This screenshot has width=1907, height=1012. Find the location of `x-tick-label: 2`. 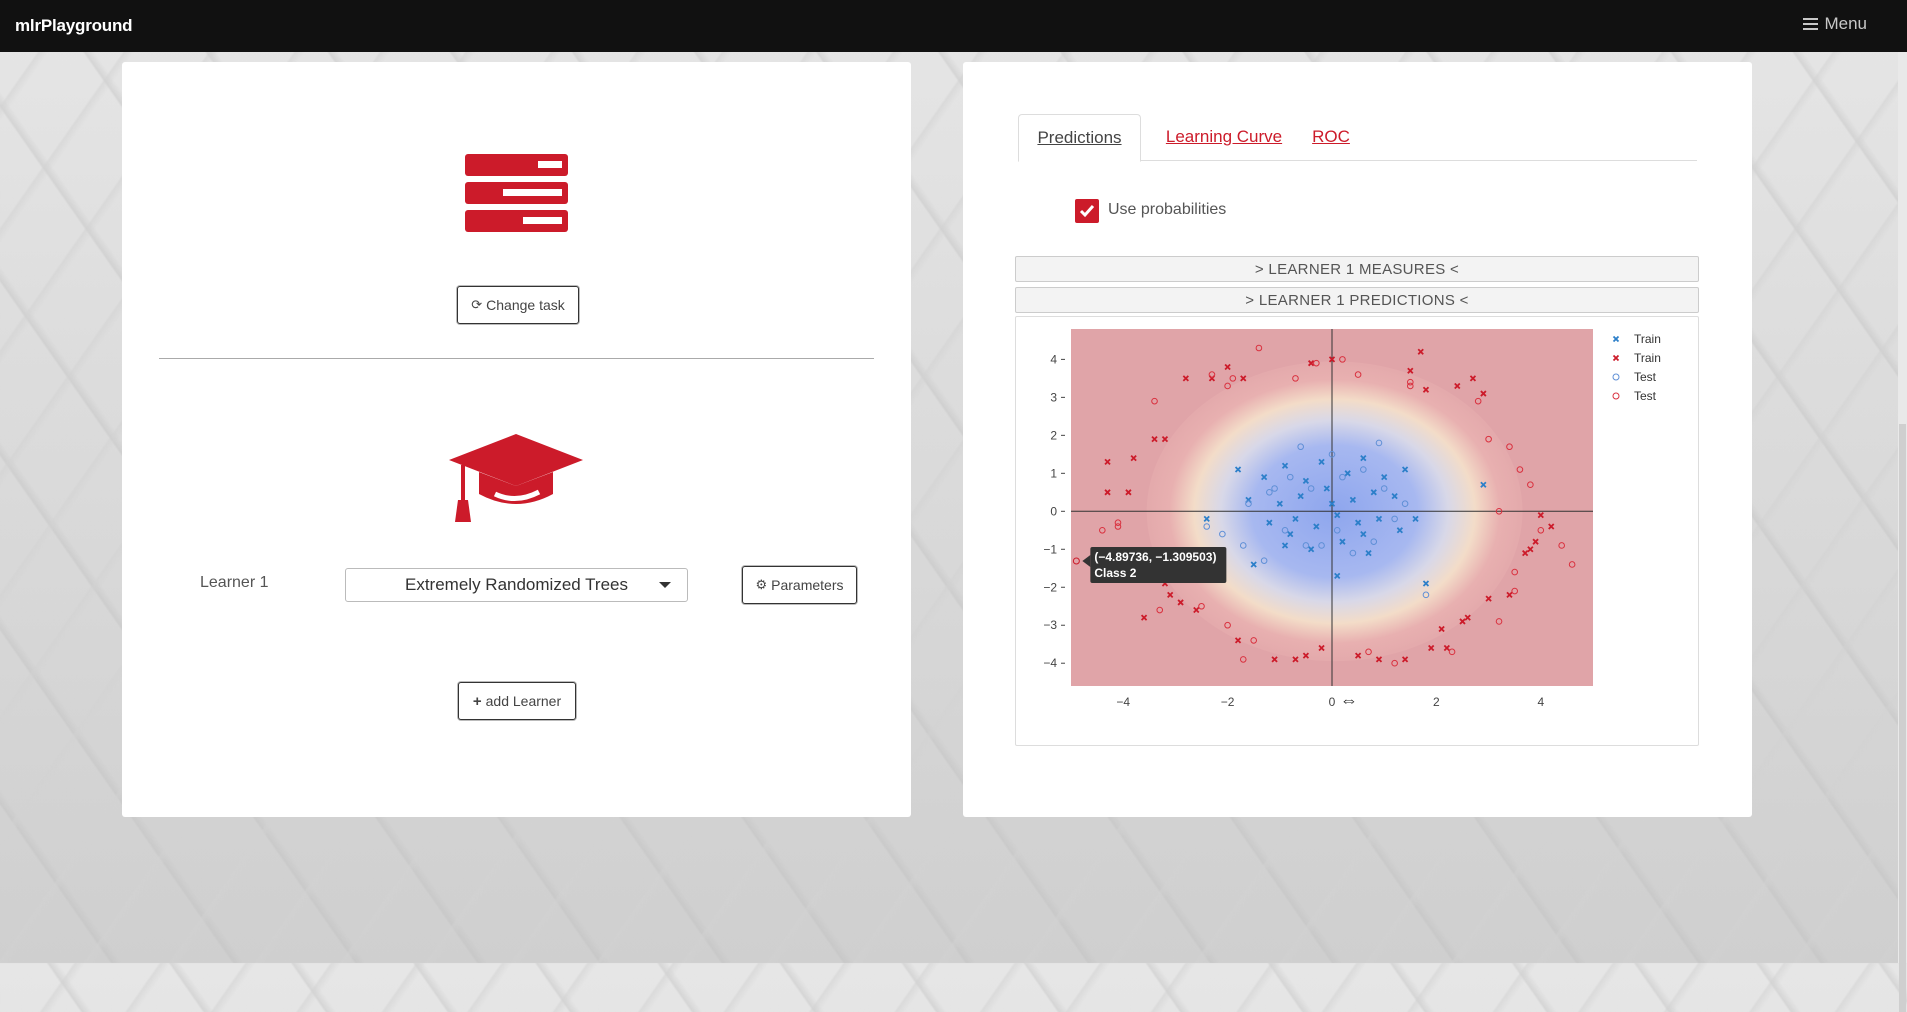

x-tick-label: 2 is located at coordinates (1436, 702).